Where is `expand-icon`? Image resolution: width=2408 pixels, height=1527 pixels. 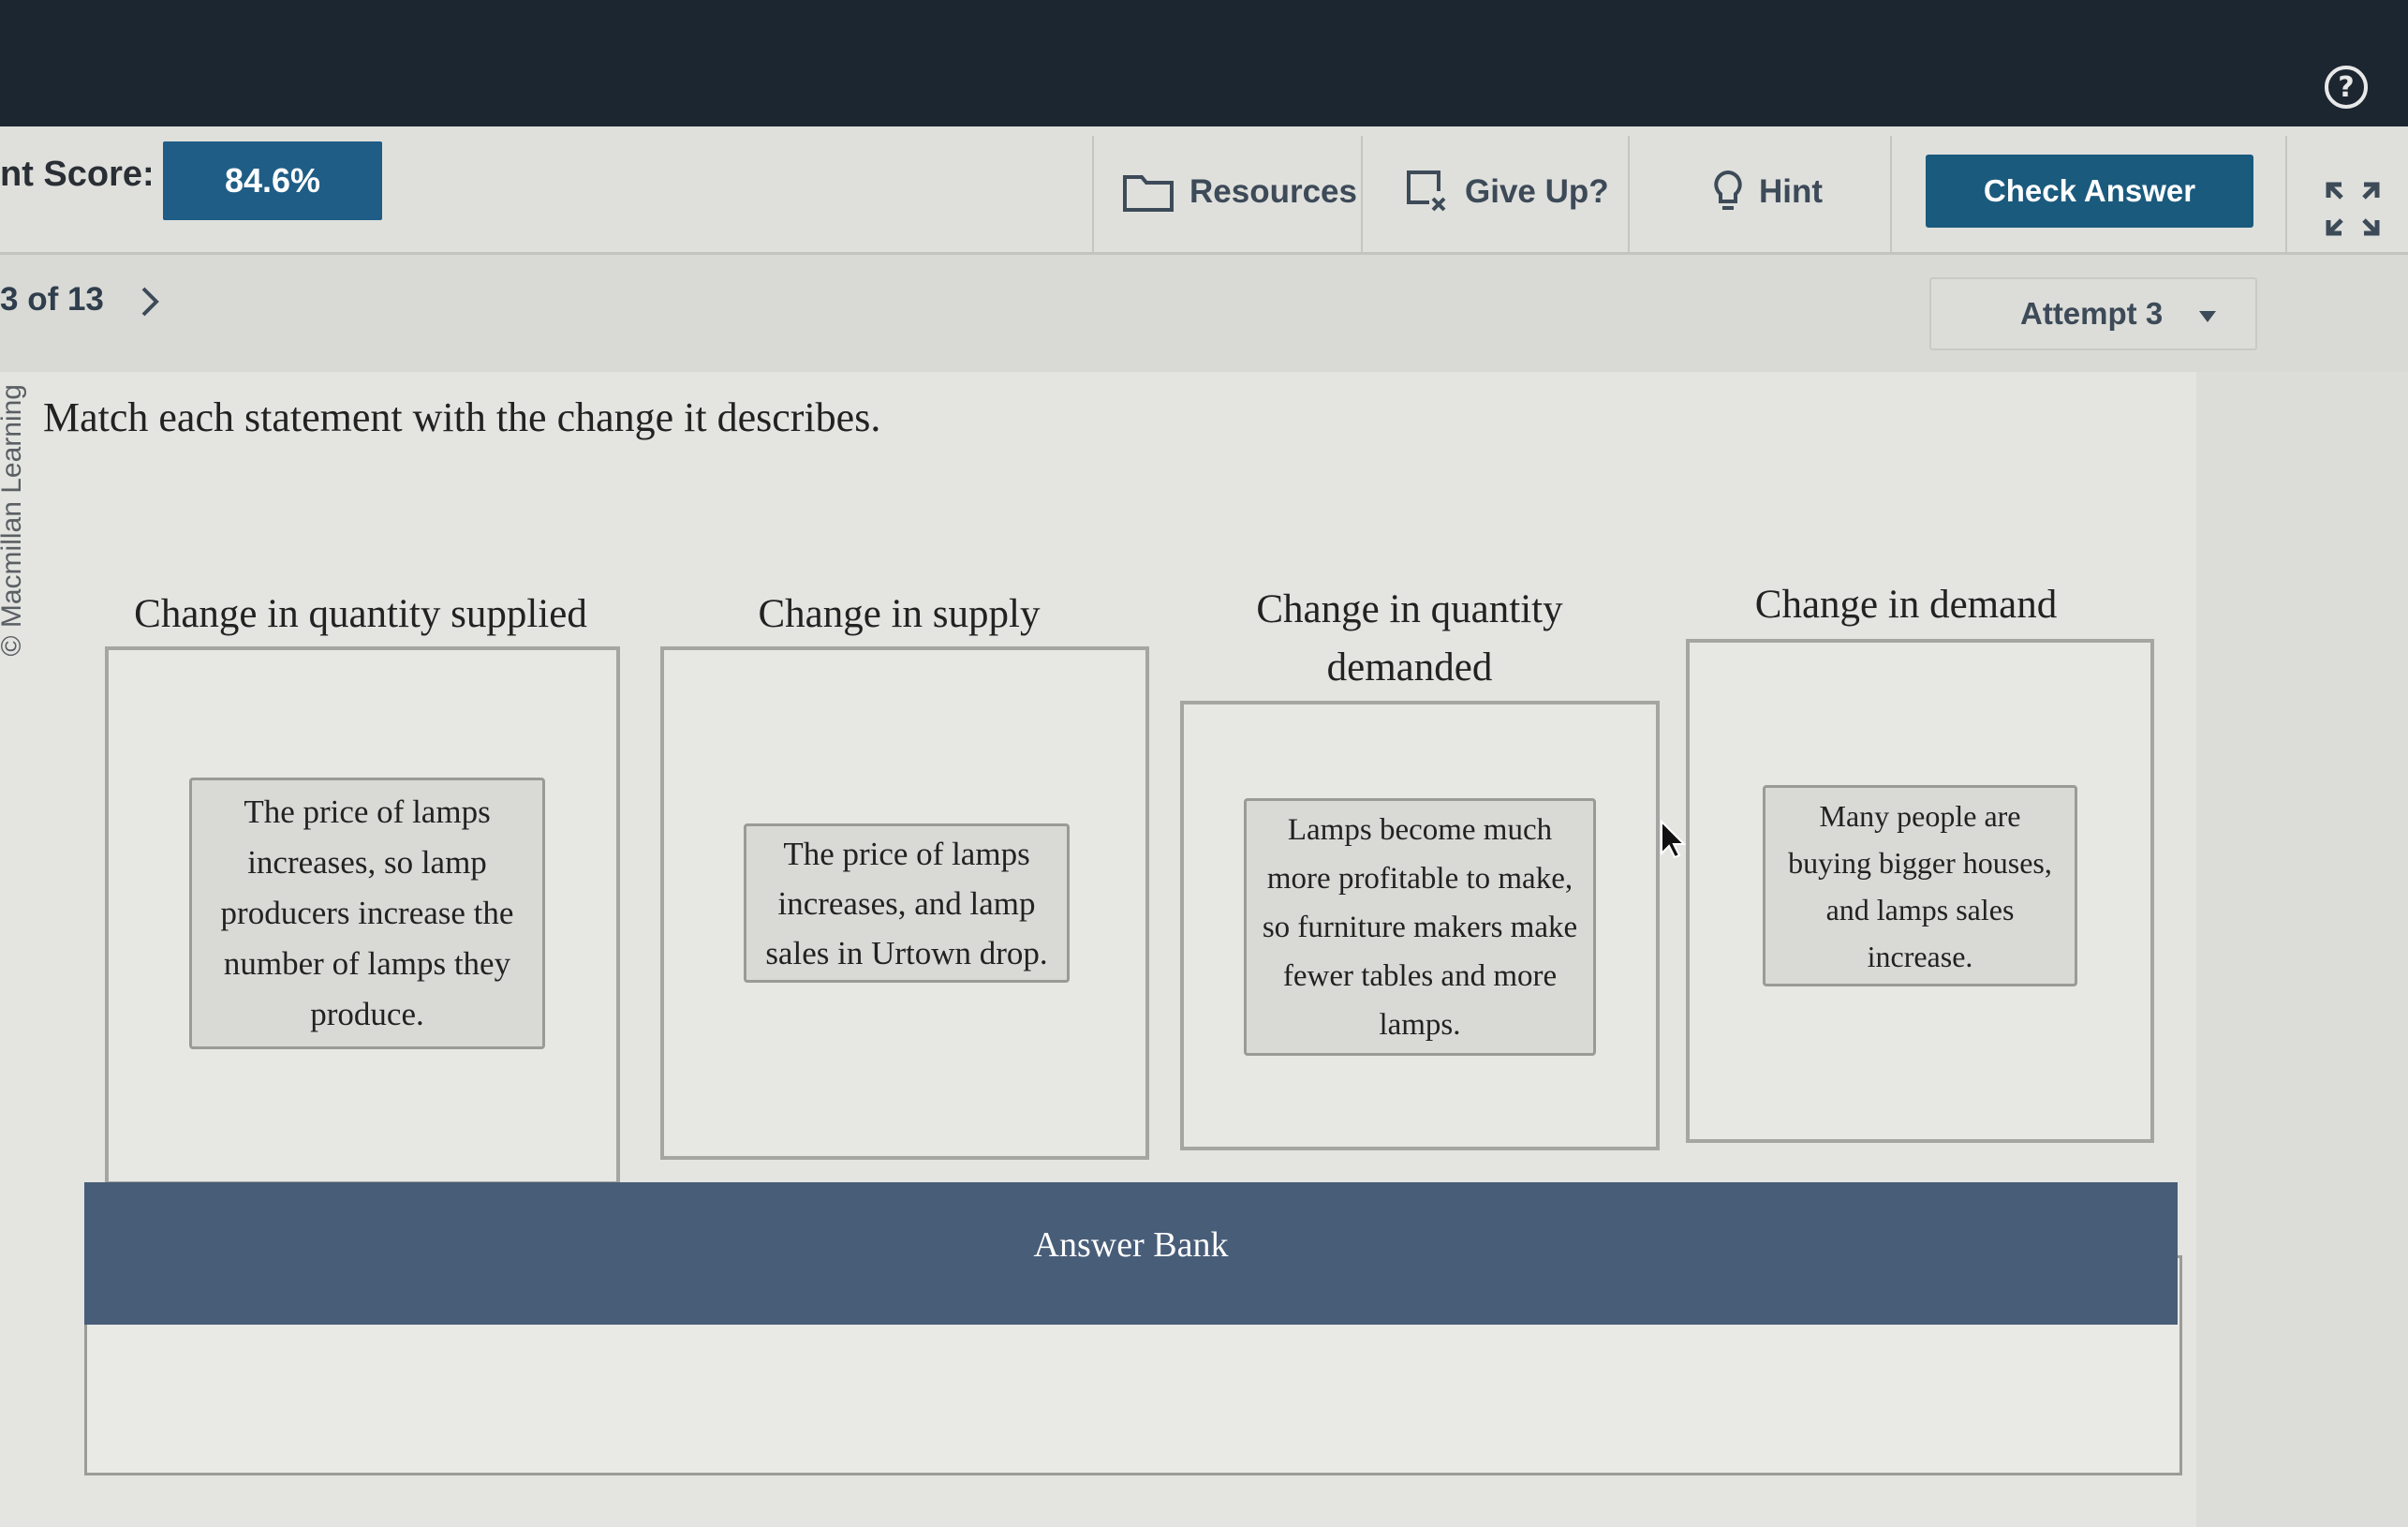
expand-icon is located at coordinates (2353, 209).